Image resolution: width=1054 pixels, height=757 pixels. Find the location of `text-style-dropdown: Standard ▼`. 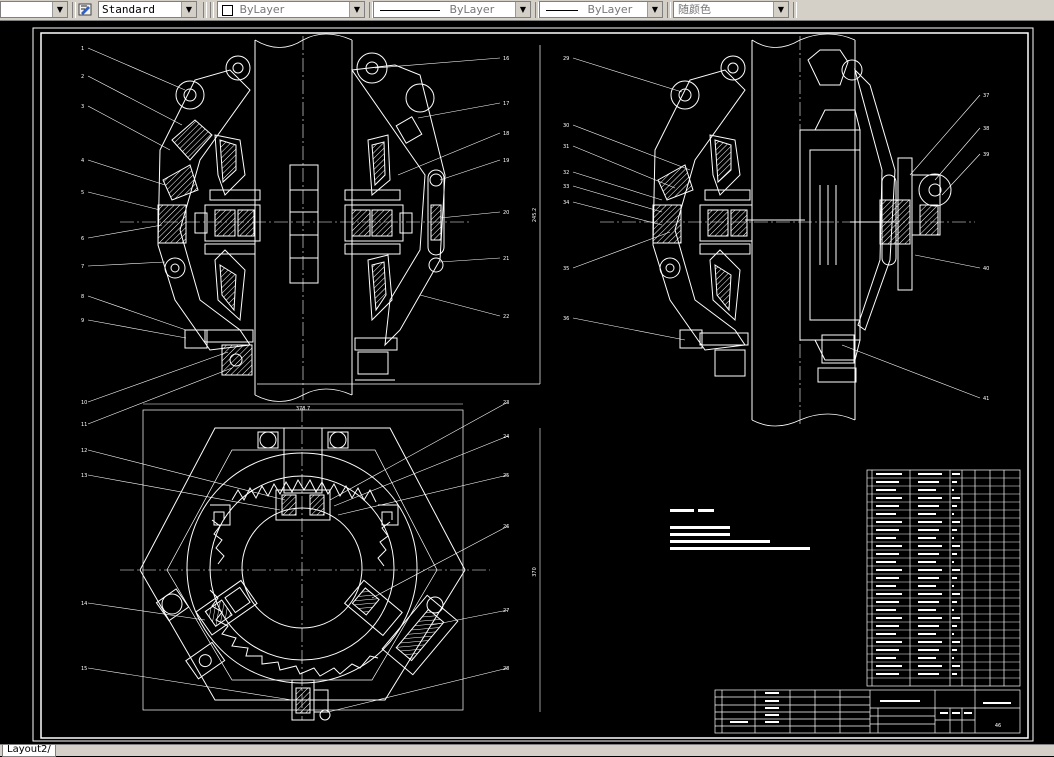

text-style-dropdown: Standard ▼ is located at coordinates (147, 9).